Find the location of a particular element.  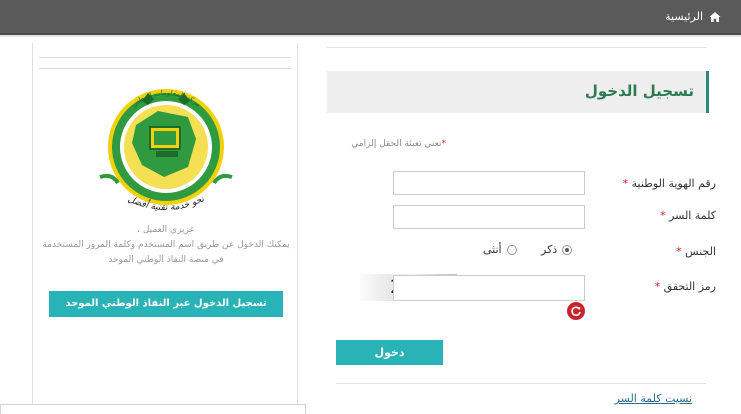

forgot-password-link: نسيت كلمة السر is located at coordinates (653, 398).